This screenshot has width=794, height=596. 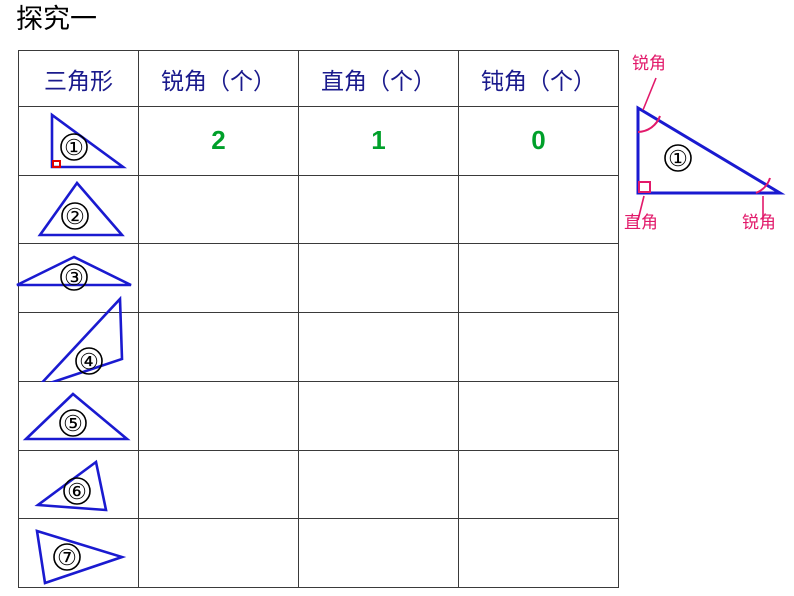 I want to click on table-row: ⑤, so click(x=318, y=415).